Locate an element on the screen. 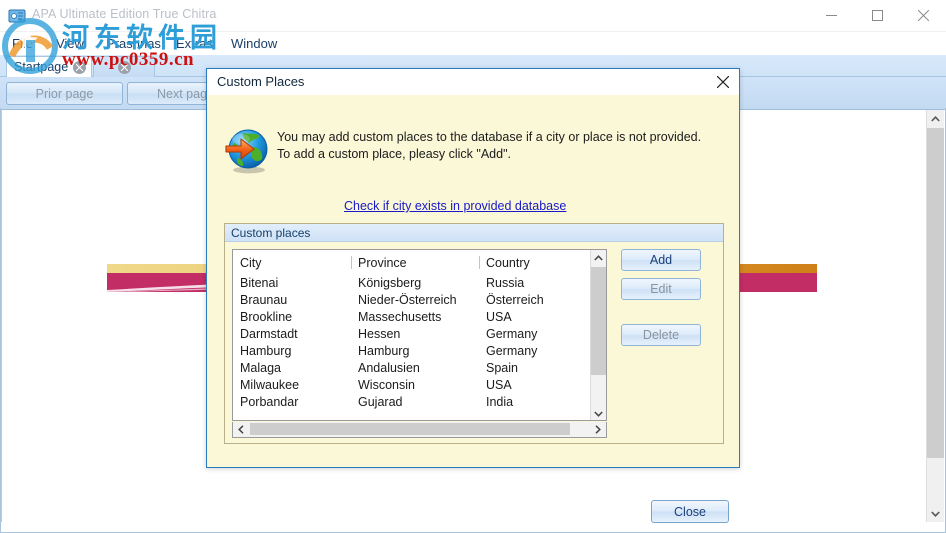 The image size is (946, 533). minimize-button is located at coordinates (831, 15).